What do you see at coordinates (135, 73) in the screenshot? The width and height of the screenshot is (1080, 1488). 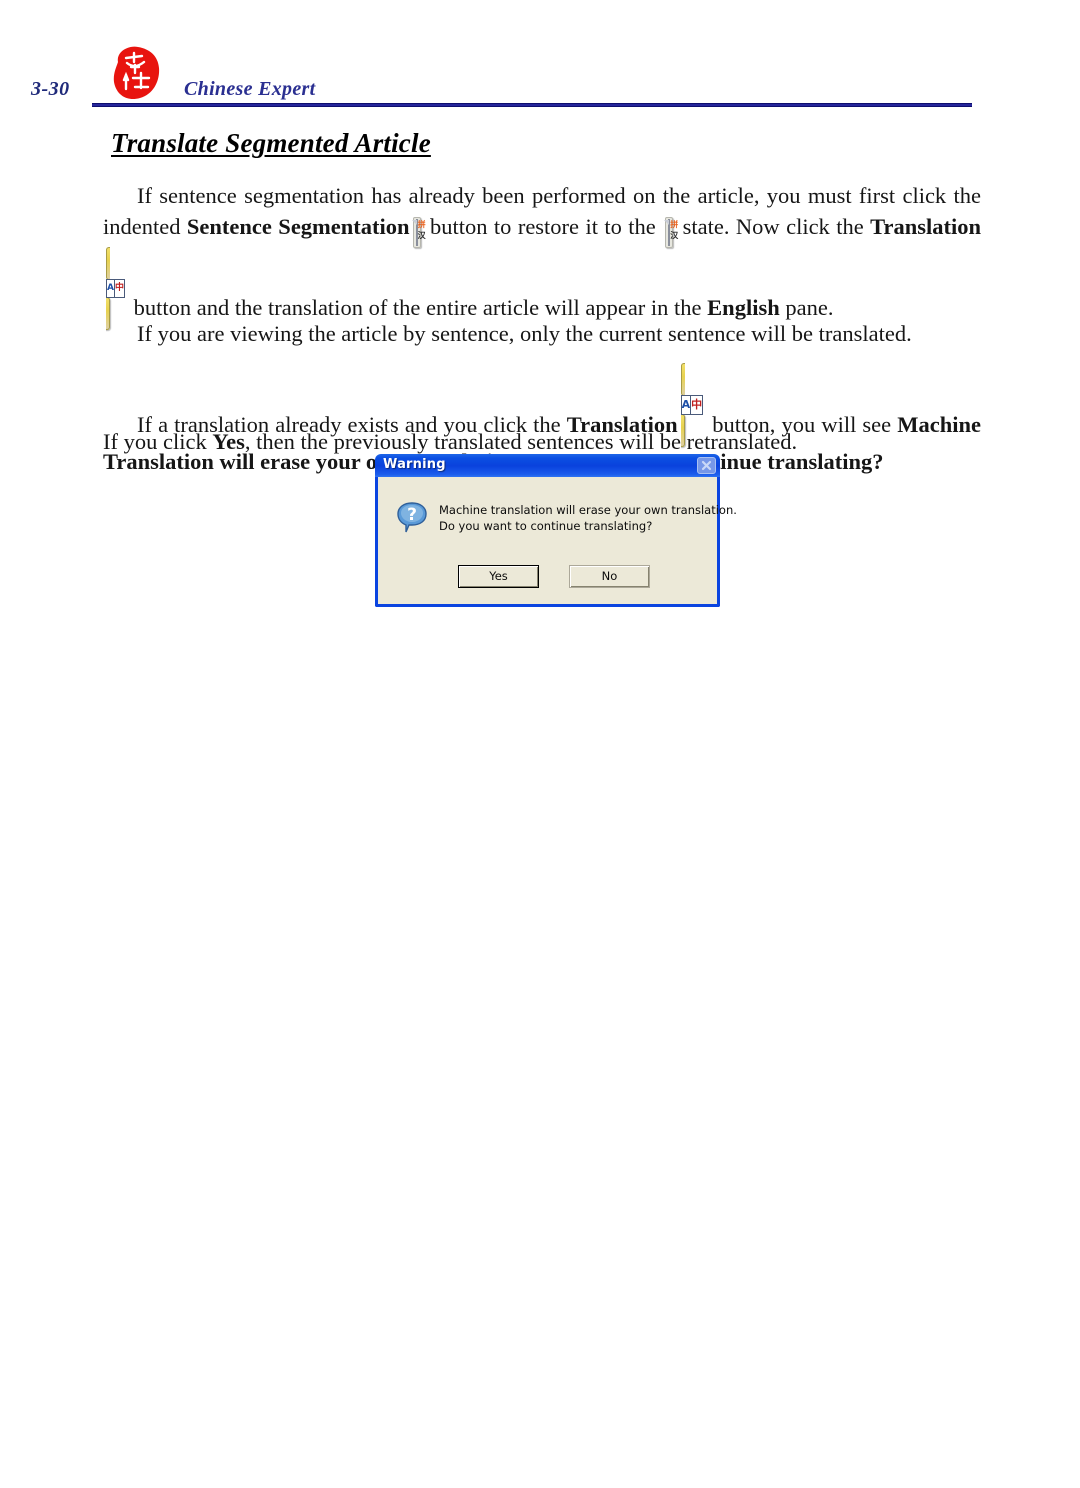 I see `red-seal-chop-icon` at bounding box center [135, 73].